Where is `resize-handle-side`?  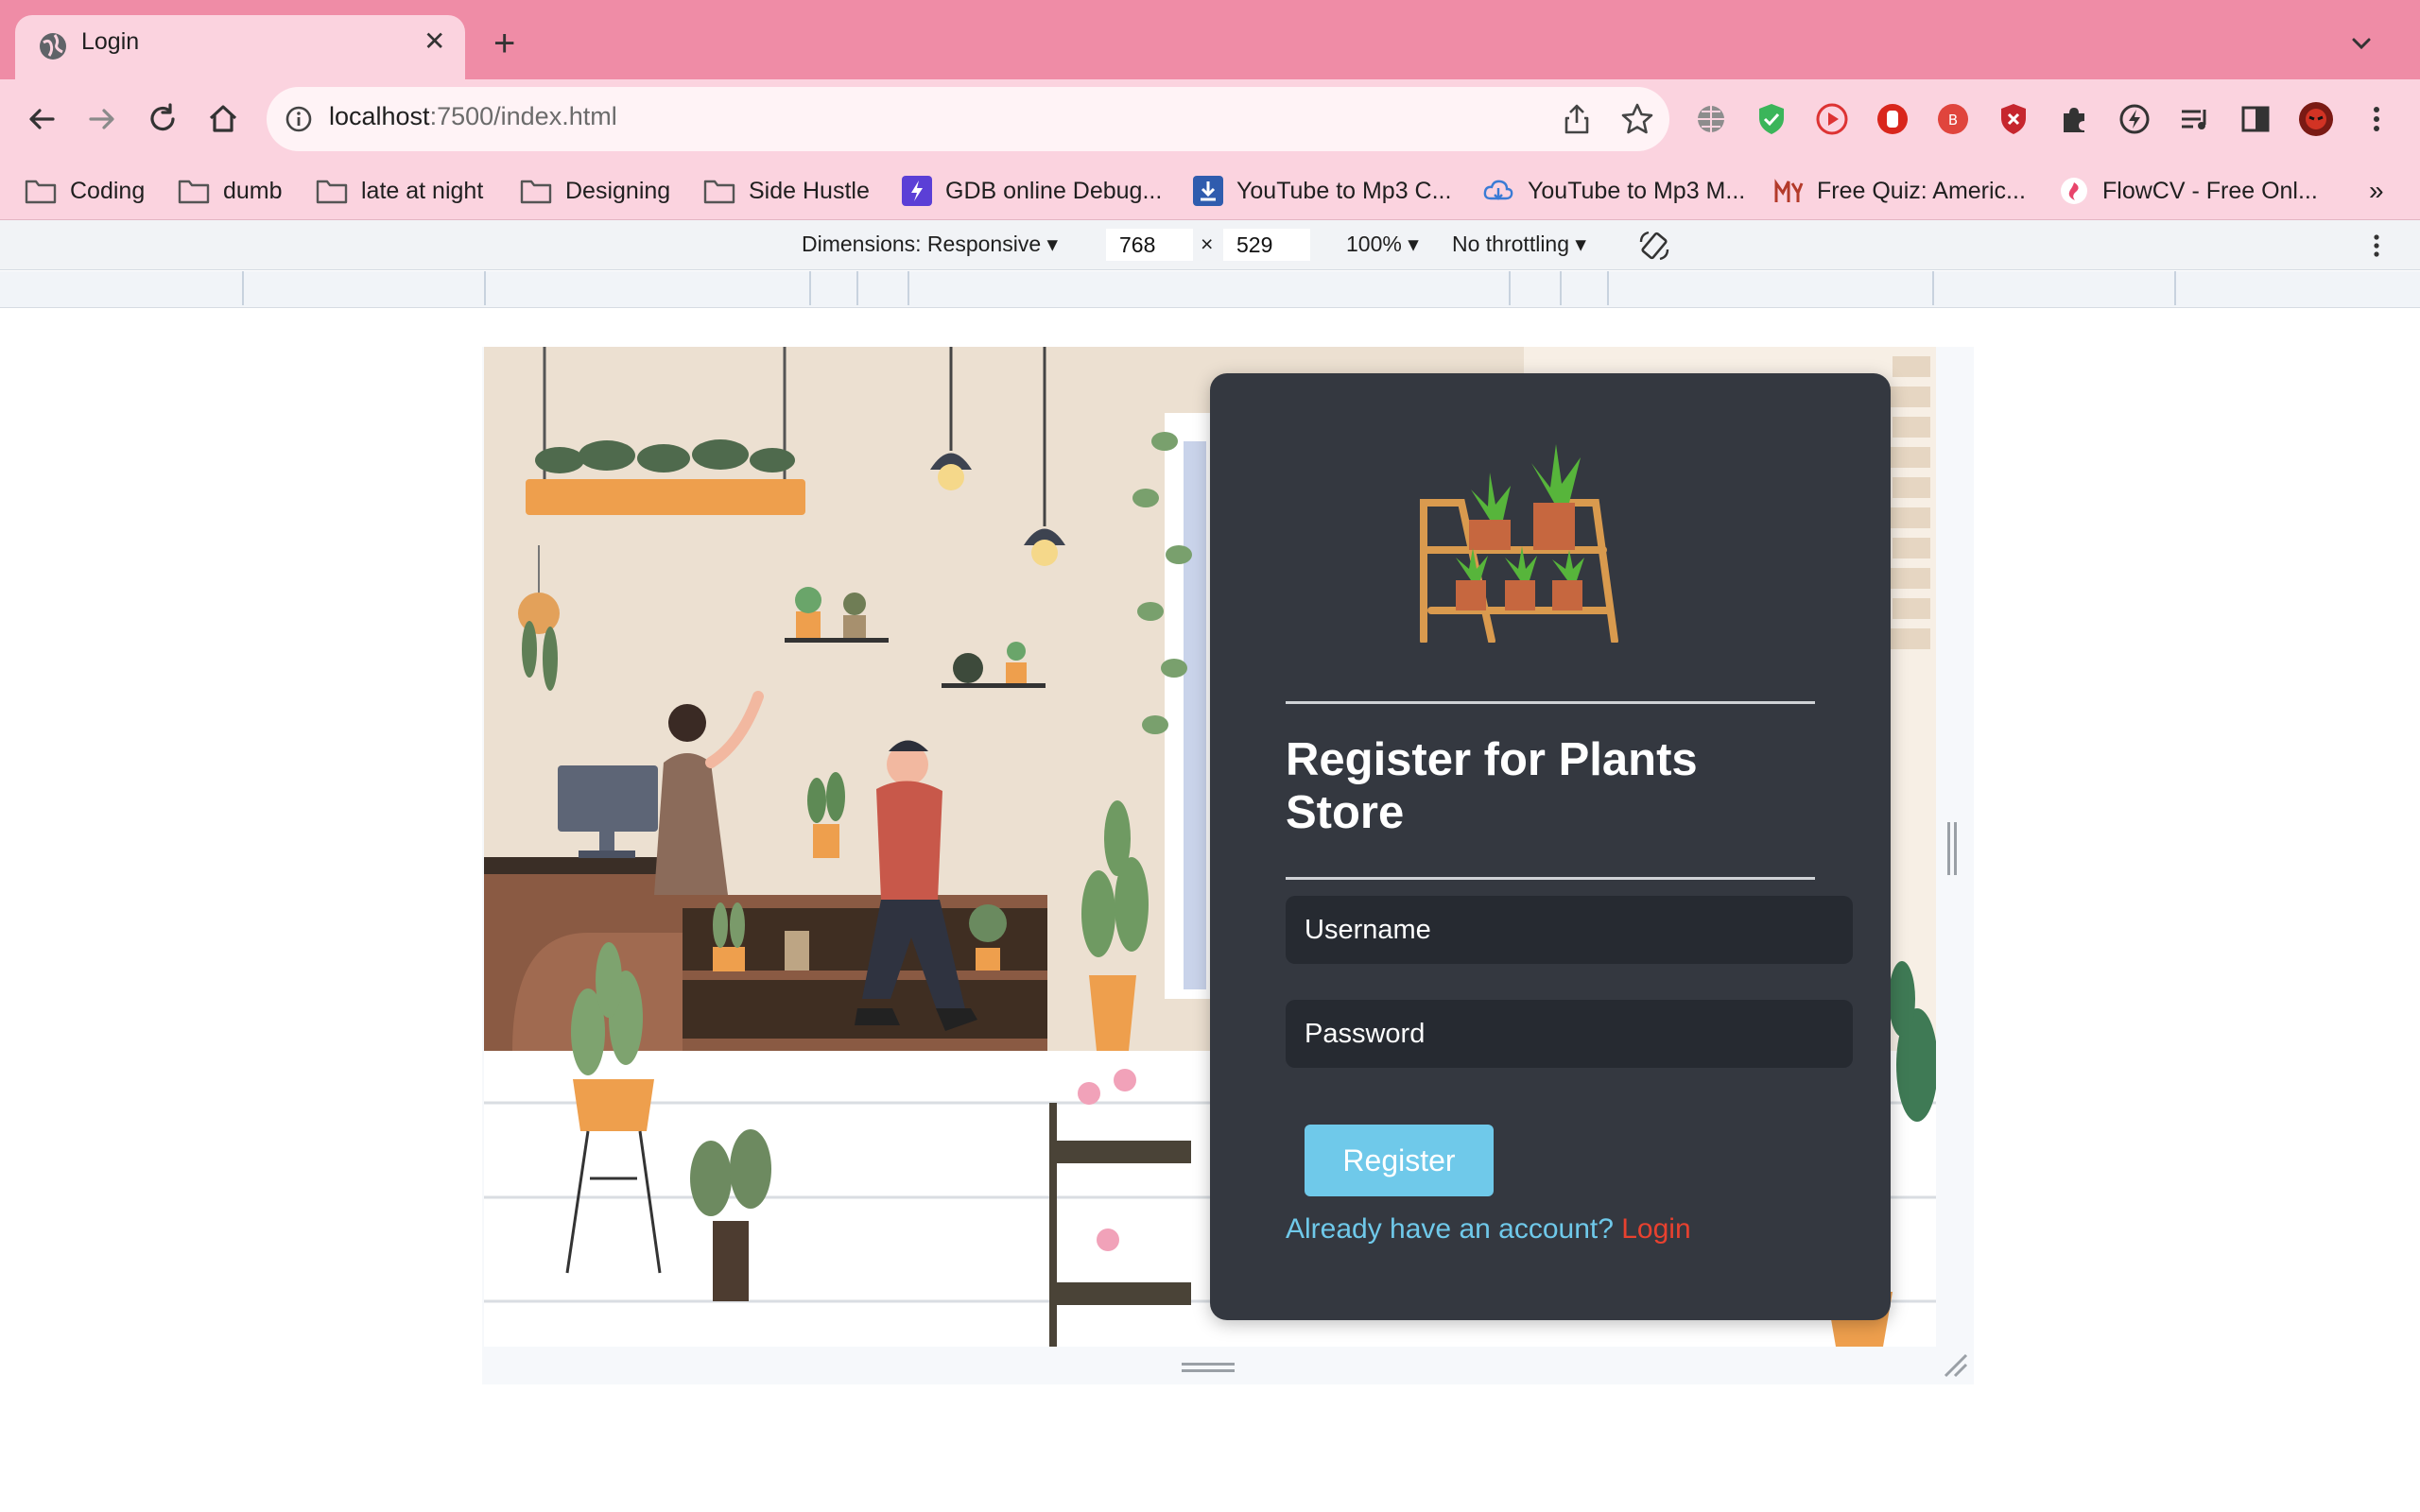
resize-handle-side is located at coordinates (1952, 848).